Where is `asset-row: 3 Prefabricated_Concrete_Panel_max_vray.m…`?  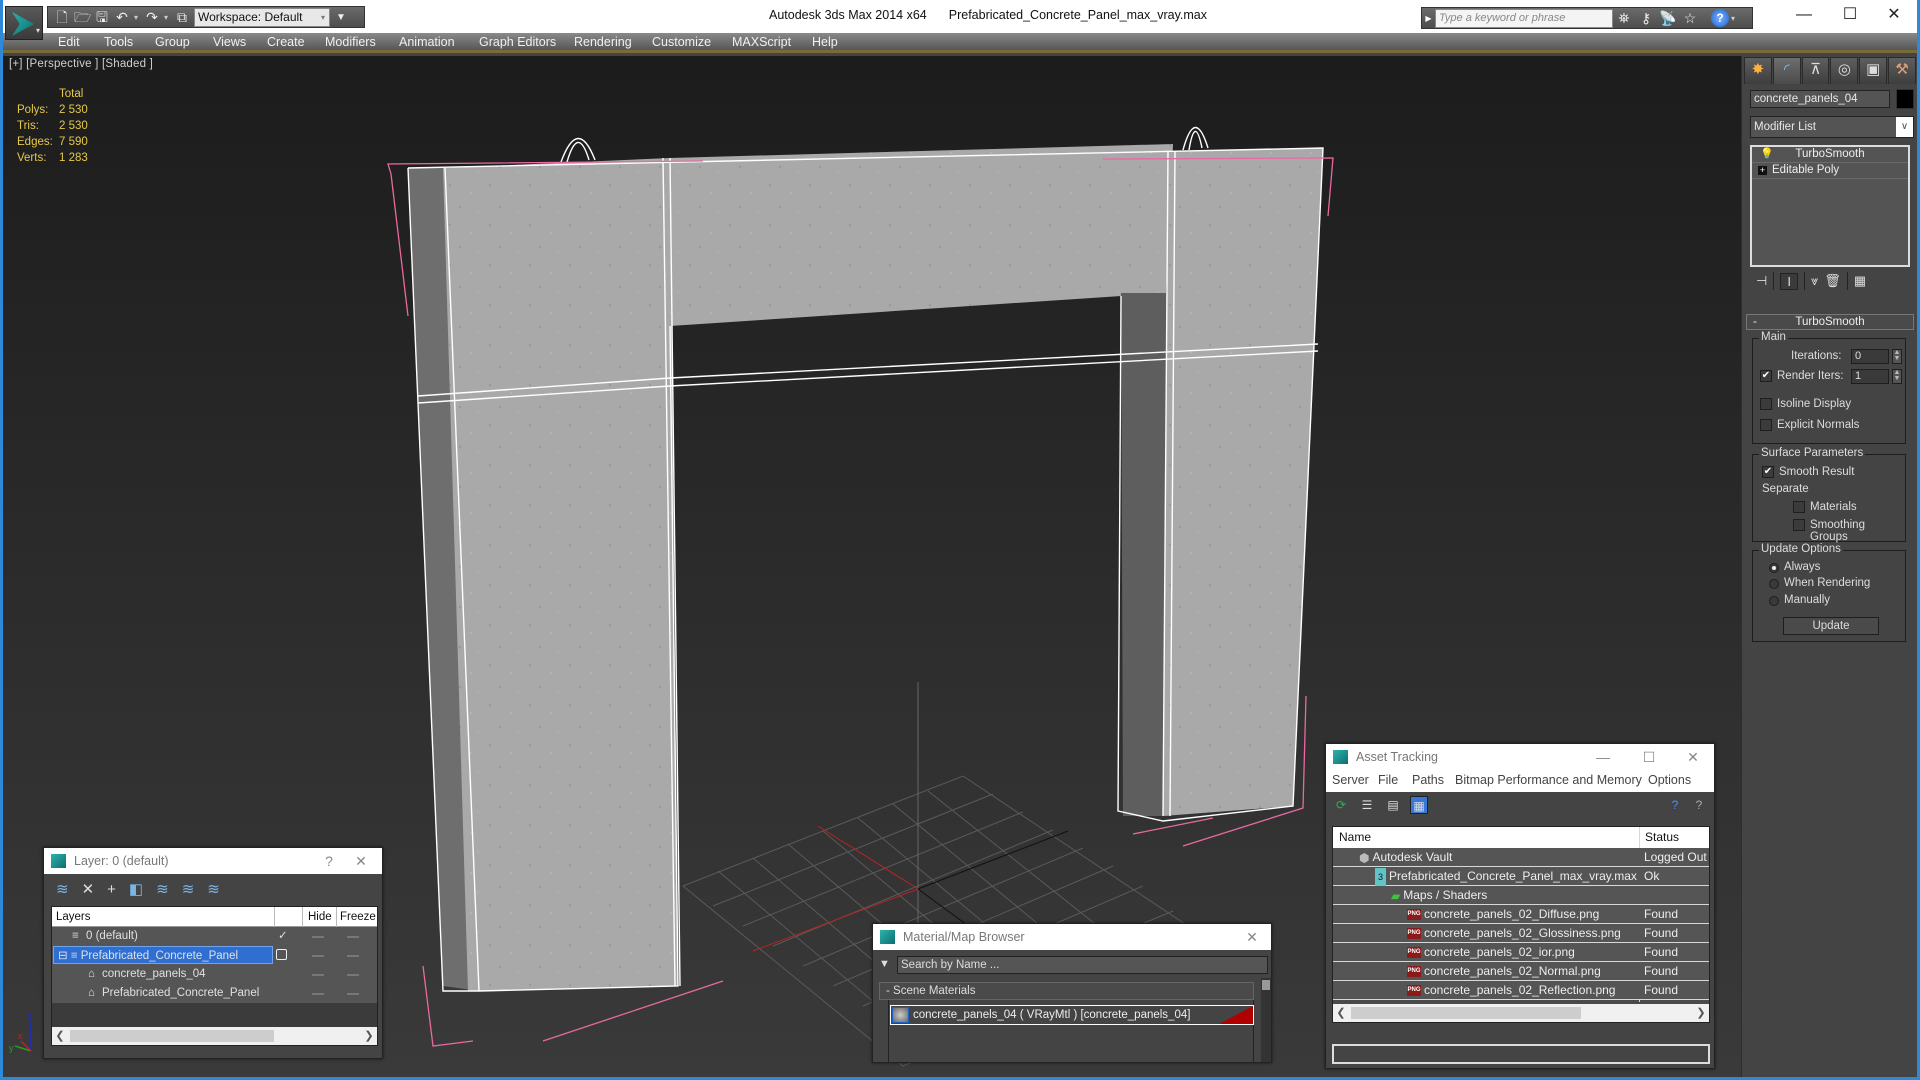 asset-row: 3 Prefabricated_Concrete_Panel_max_vray.m… is located at coordinates (1521, 876).